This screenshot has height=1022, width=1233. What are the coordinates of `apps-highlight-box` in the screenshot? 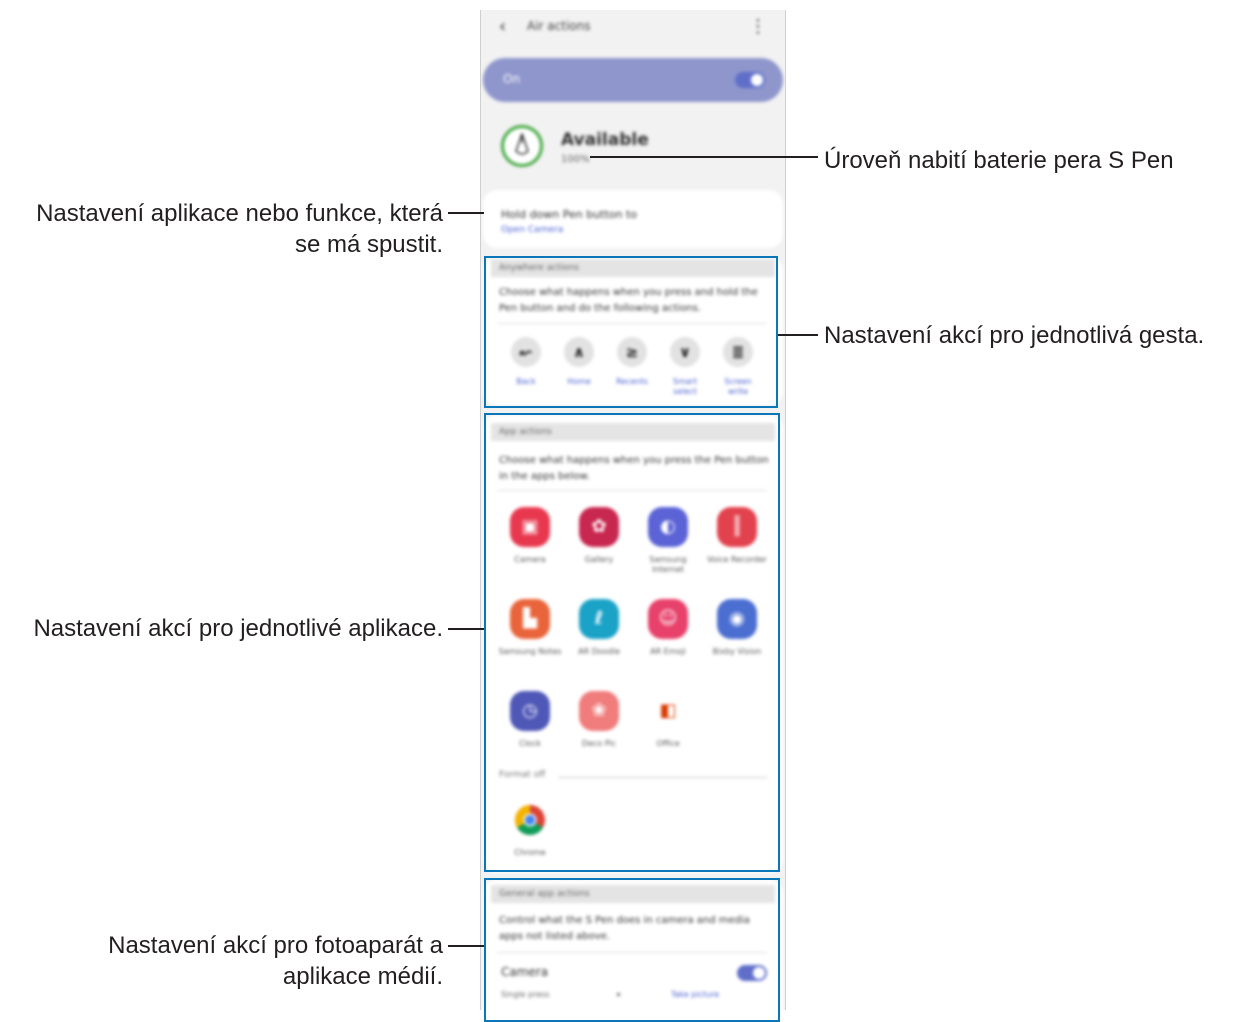 It's located at (632, 642).